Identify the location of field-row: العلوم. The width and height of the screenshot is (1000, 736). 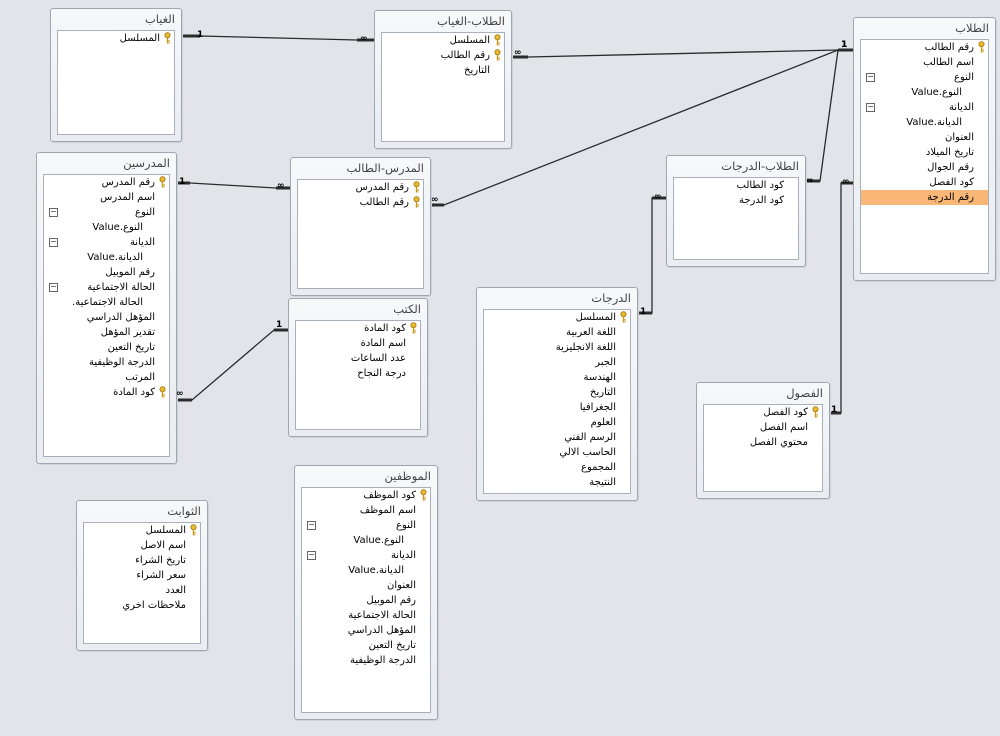
(557, 422).